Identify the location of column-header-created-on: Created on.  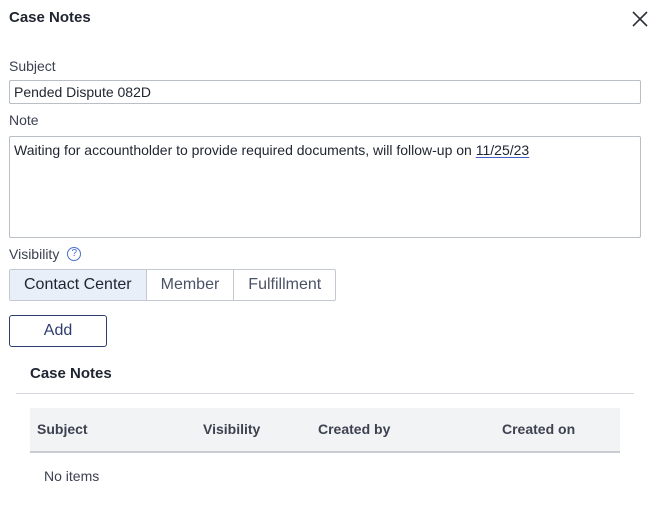
(538, 429).